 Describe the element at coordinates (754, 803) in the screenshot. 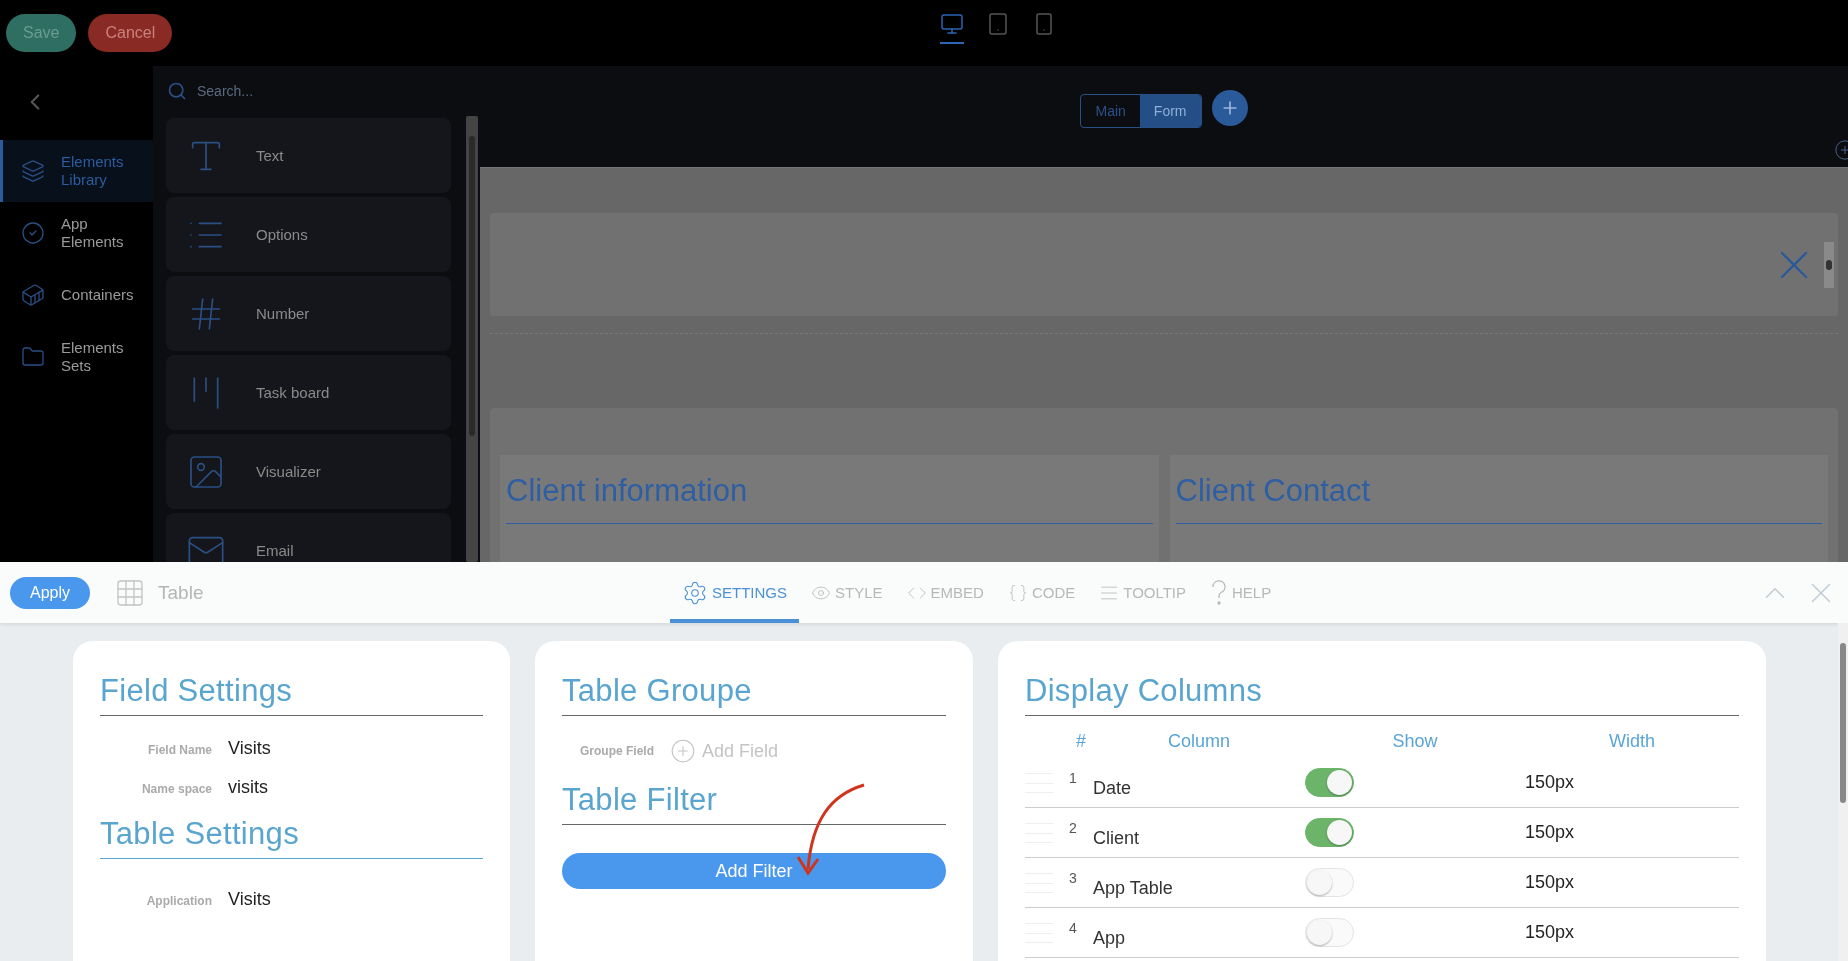

I see `section-title: Table Filter` at that location.